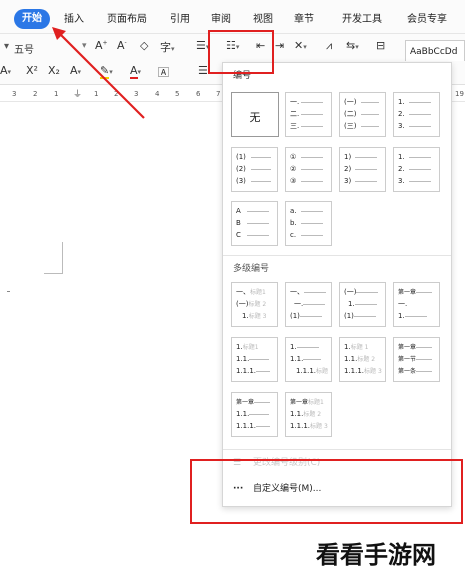  Describe the element at coordinates (102, 76) in the screenshot. I see `arrow-line` at that location.